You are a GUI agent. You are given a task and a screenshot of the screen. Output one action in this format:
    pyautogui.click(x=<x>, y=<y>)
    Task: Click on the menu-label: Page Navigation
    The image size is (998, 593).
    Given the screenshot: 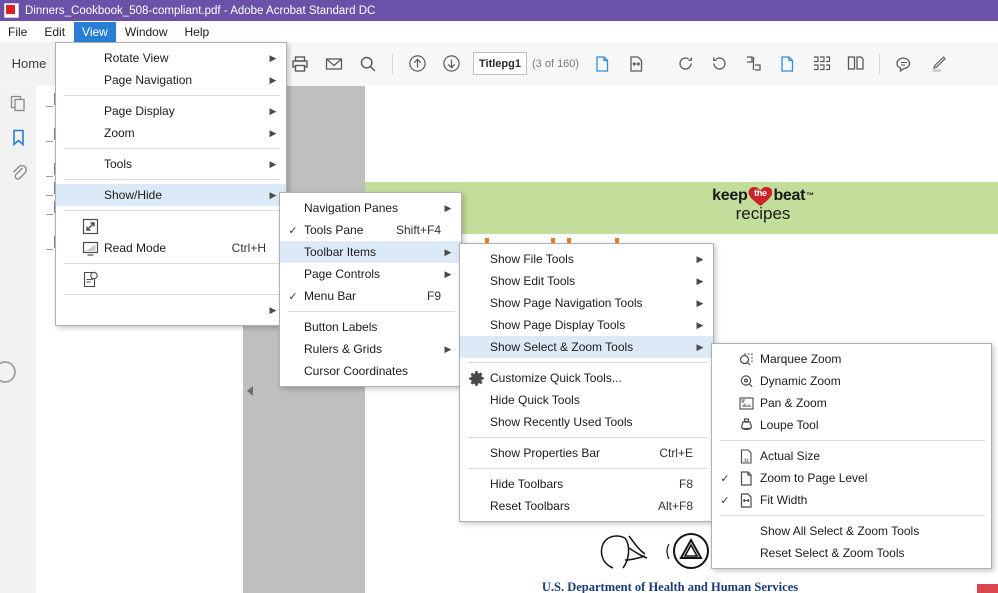 What is the action you would take?
    pyautogui.click(x=148, y=80)
    